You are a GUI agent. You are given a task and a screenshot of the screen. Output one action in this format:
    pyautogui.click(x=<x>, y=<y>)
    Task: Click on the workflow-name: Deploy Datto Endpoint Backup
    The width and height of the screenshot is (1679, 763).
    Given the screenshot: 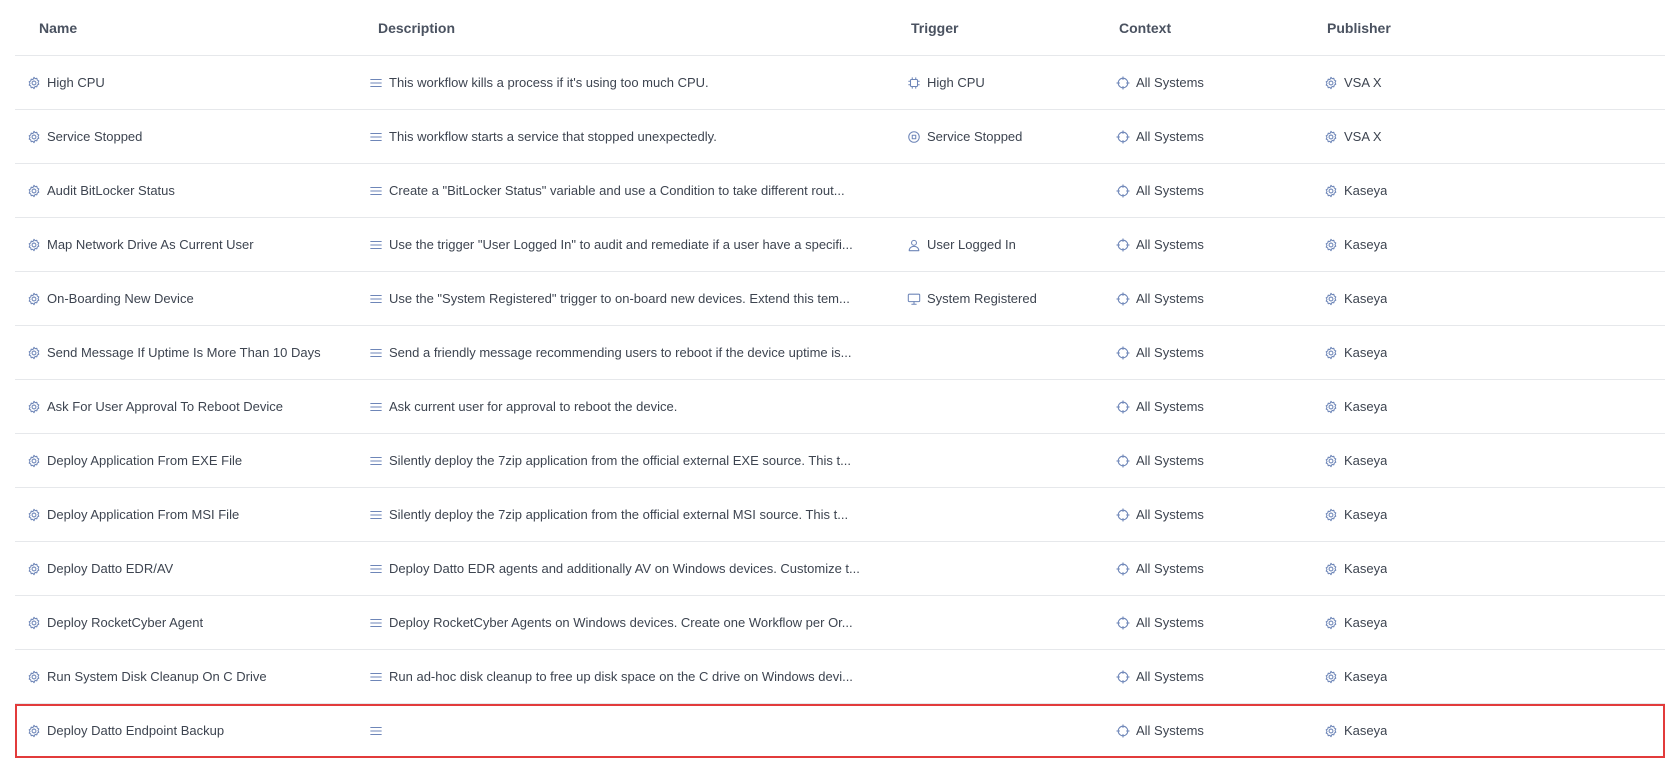 What is the action you would take?
    pyautogui.click(x=189, y=730)
    